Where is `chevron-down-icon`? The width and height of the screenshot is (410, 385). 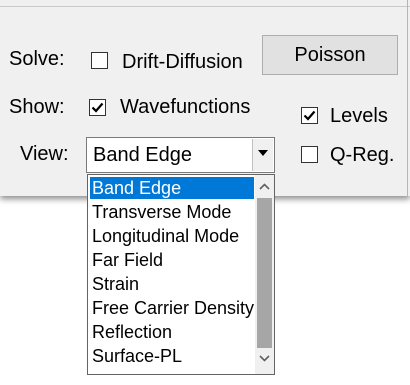 chevron-down-icon is located at coordinates (263, 153).